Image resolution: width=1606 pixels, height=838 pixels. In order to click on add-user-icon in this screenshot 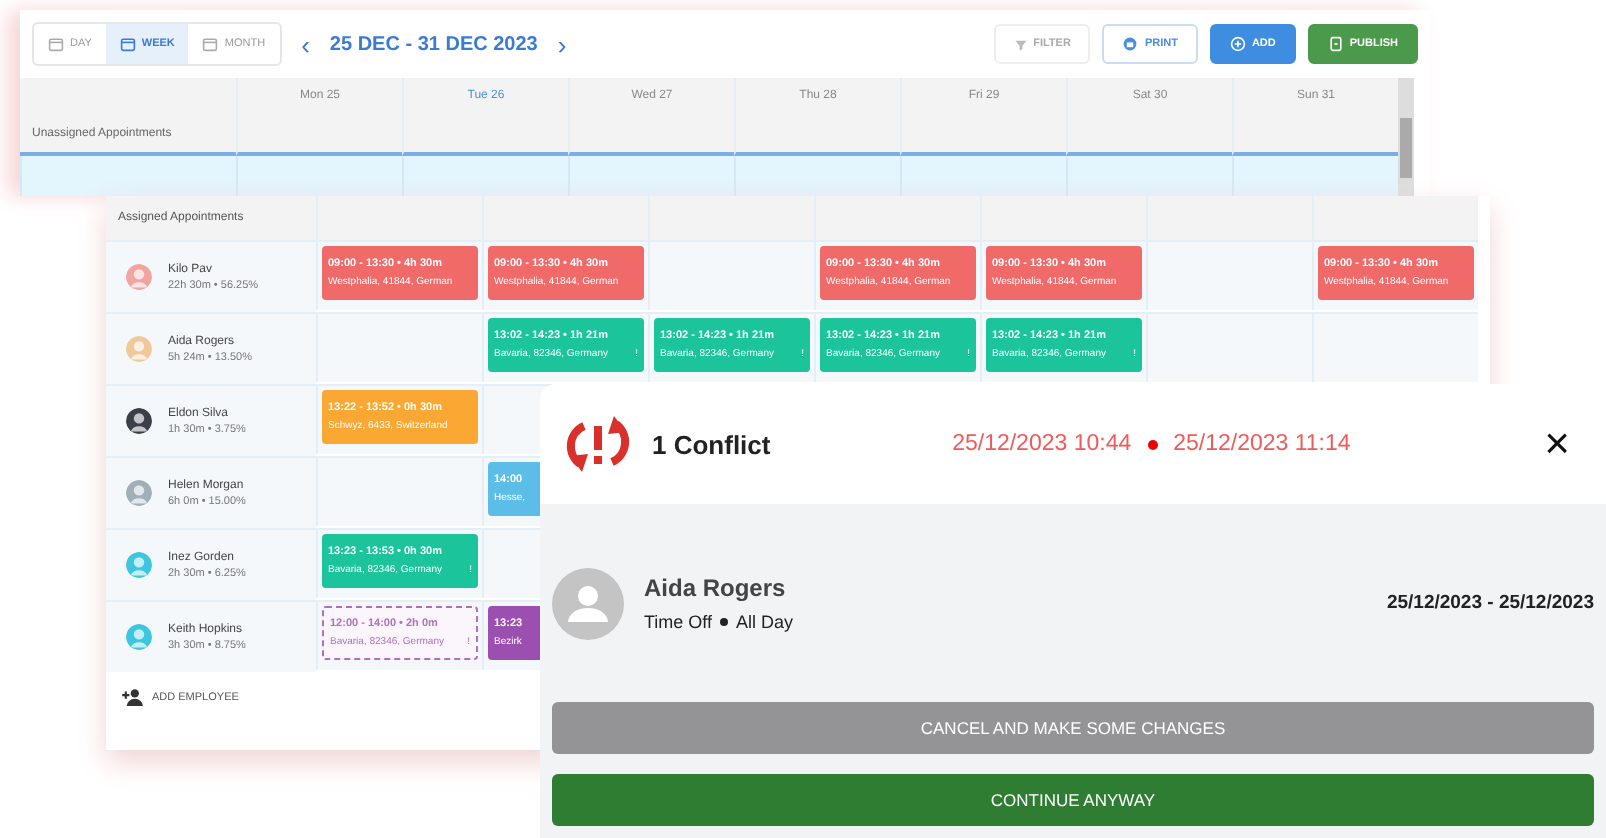, I will do `click(133, 697)`.